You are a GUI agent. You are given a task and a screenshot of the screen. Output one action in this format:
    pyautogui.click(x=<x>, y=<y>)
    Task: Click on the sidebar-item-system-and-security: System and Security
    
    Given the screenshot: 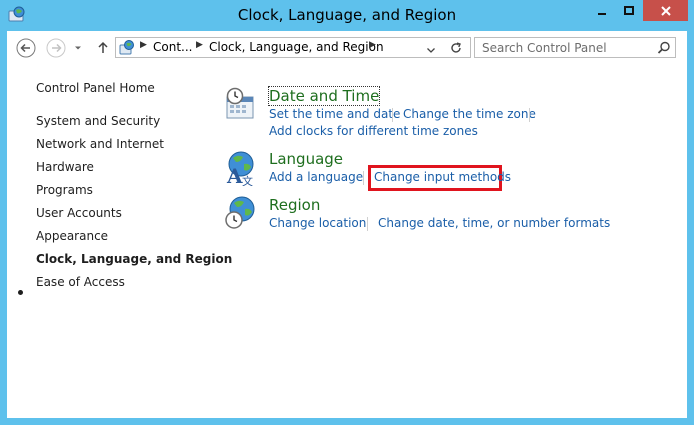 What is the action you would take?
    pyautogui.click(x=98, y=121)
    